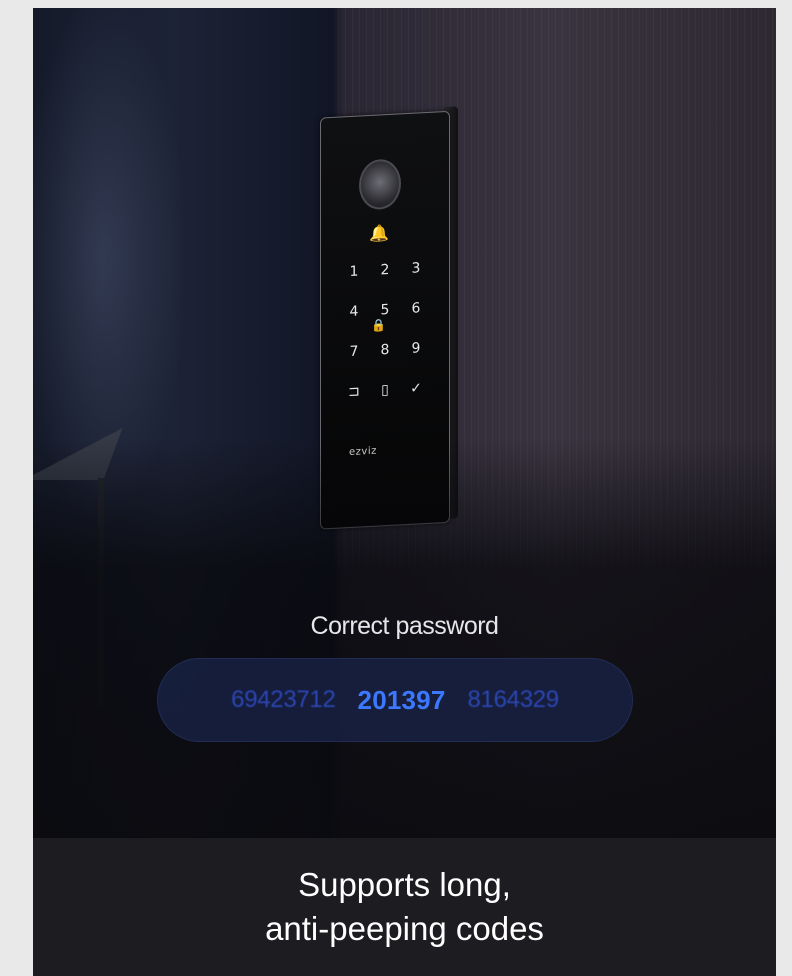  I want to click on feature-caption: Supports long, anti-peeping codes, so click(404, 907).